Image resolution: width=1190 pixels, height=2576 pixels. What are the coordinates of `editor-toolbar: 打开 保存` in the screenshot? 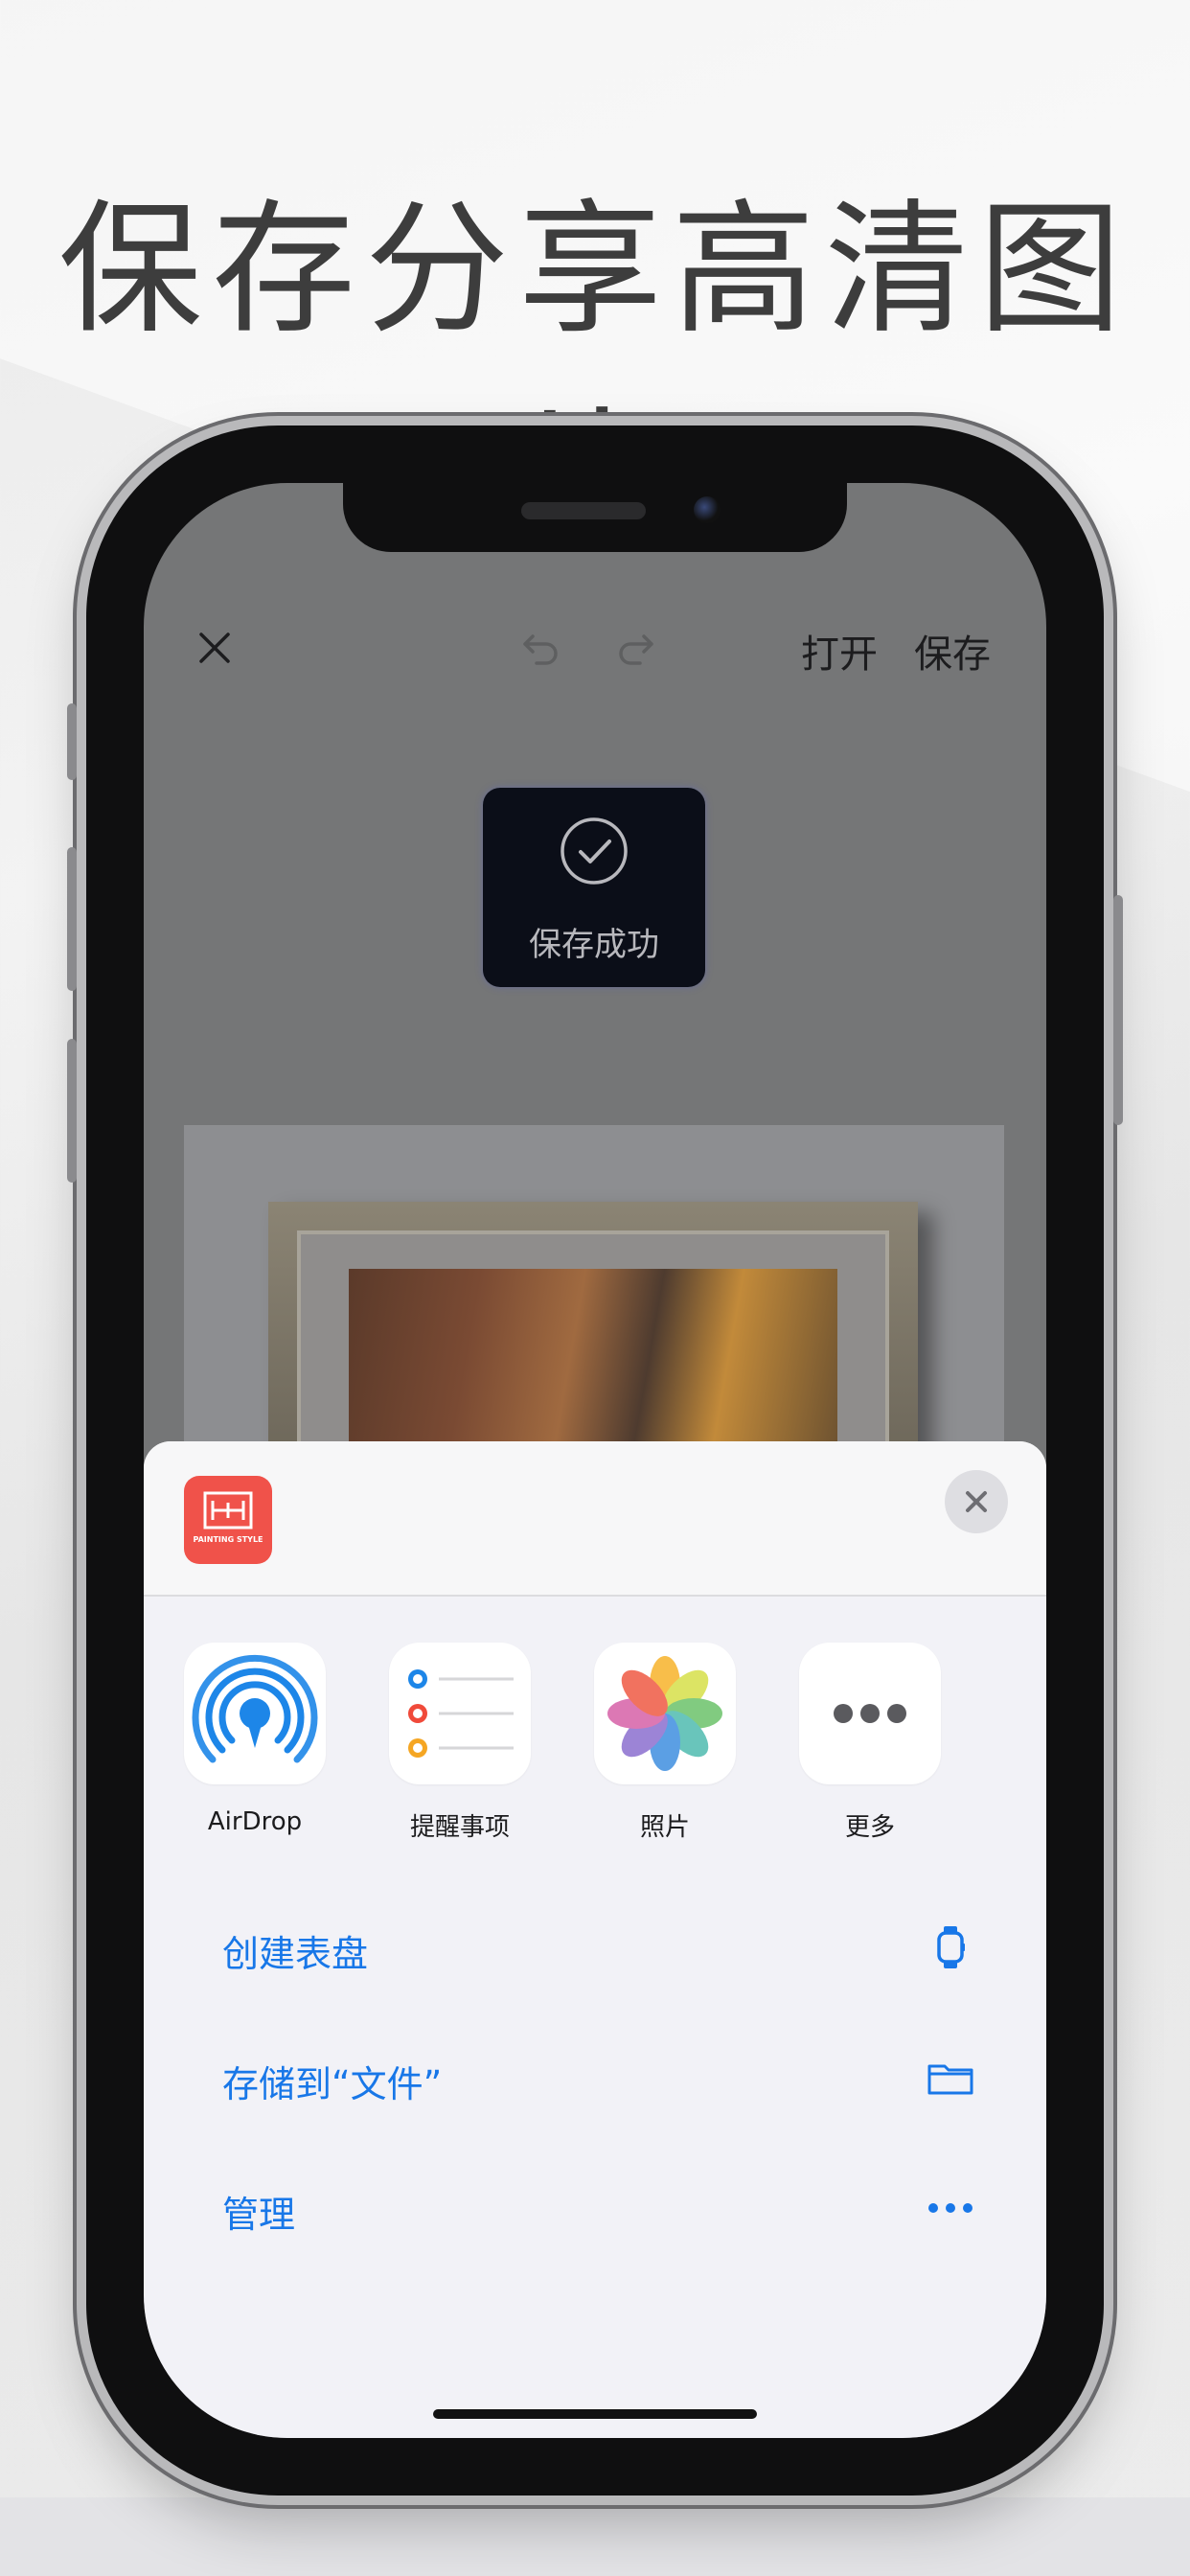 It's located at (595, 636).